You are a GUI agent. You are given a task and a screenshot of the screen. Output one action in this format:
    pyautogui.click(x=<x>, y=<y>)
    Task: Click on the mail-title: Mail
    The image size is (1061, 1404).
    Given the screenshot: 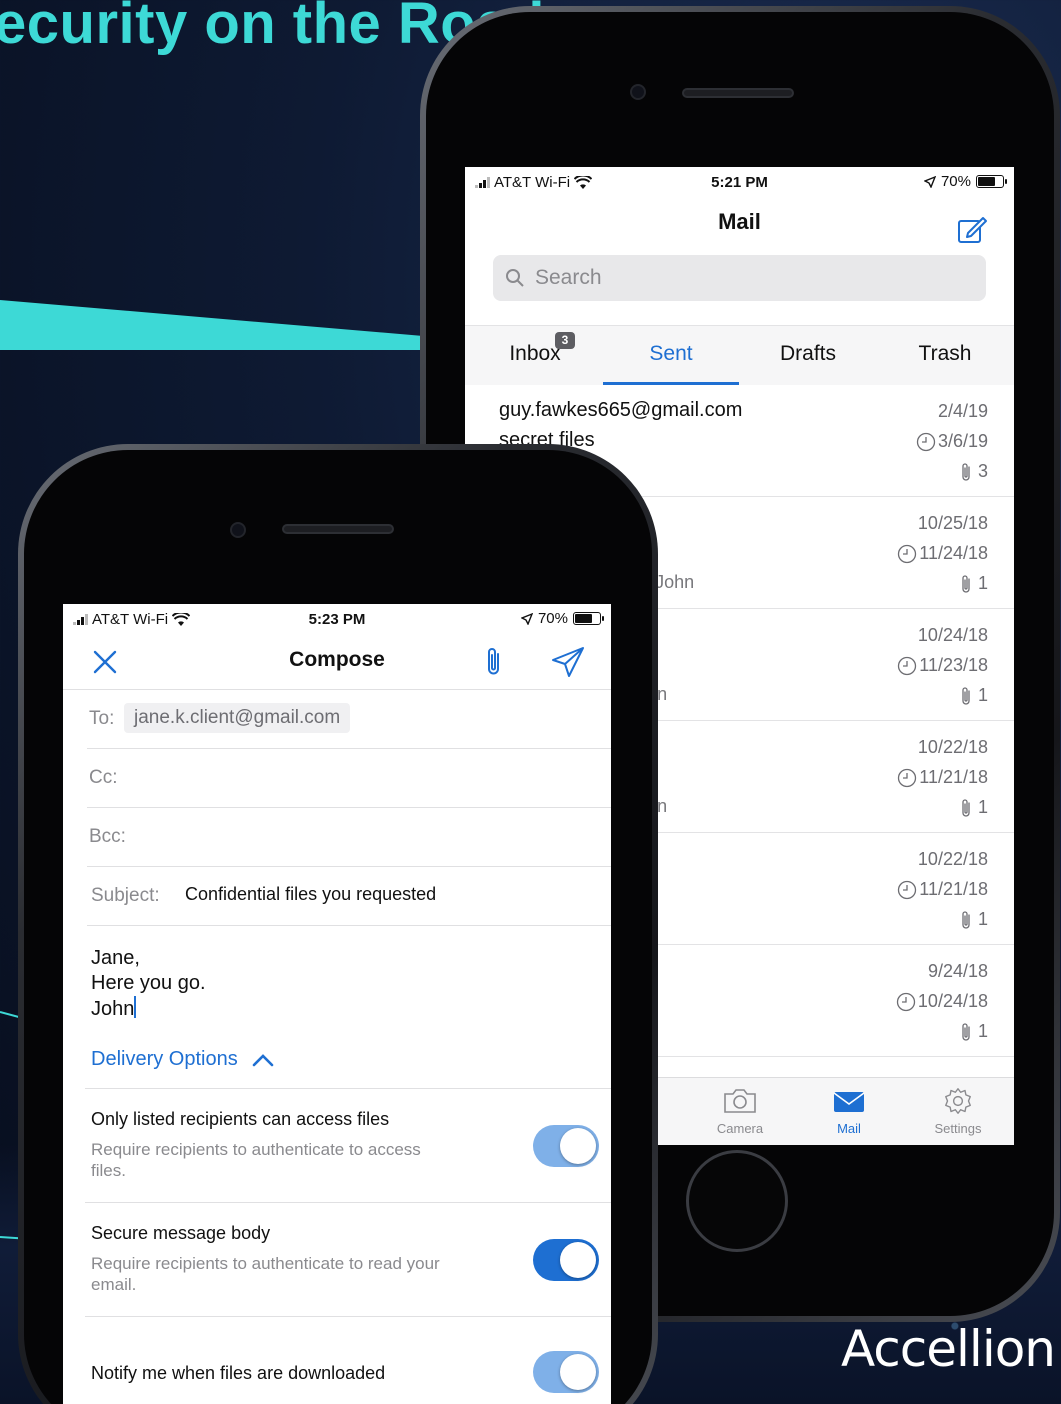 What is the action you would take?
    pyautogui.click(x=739, y=221)
    